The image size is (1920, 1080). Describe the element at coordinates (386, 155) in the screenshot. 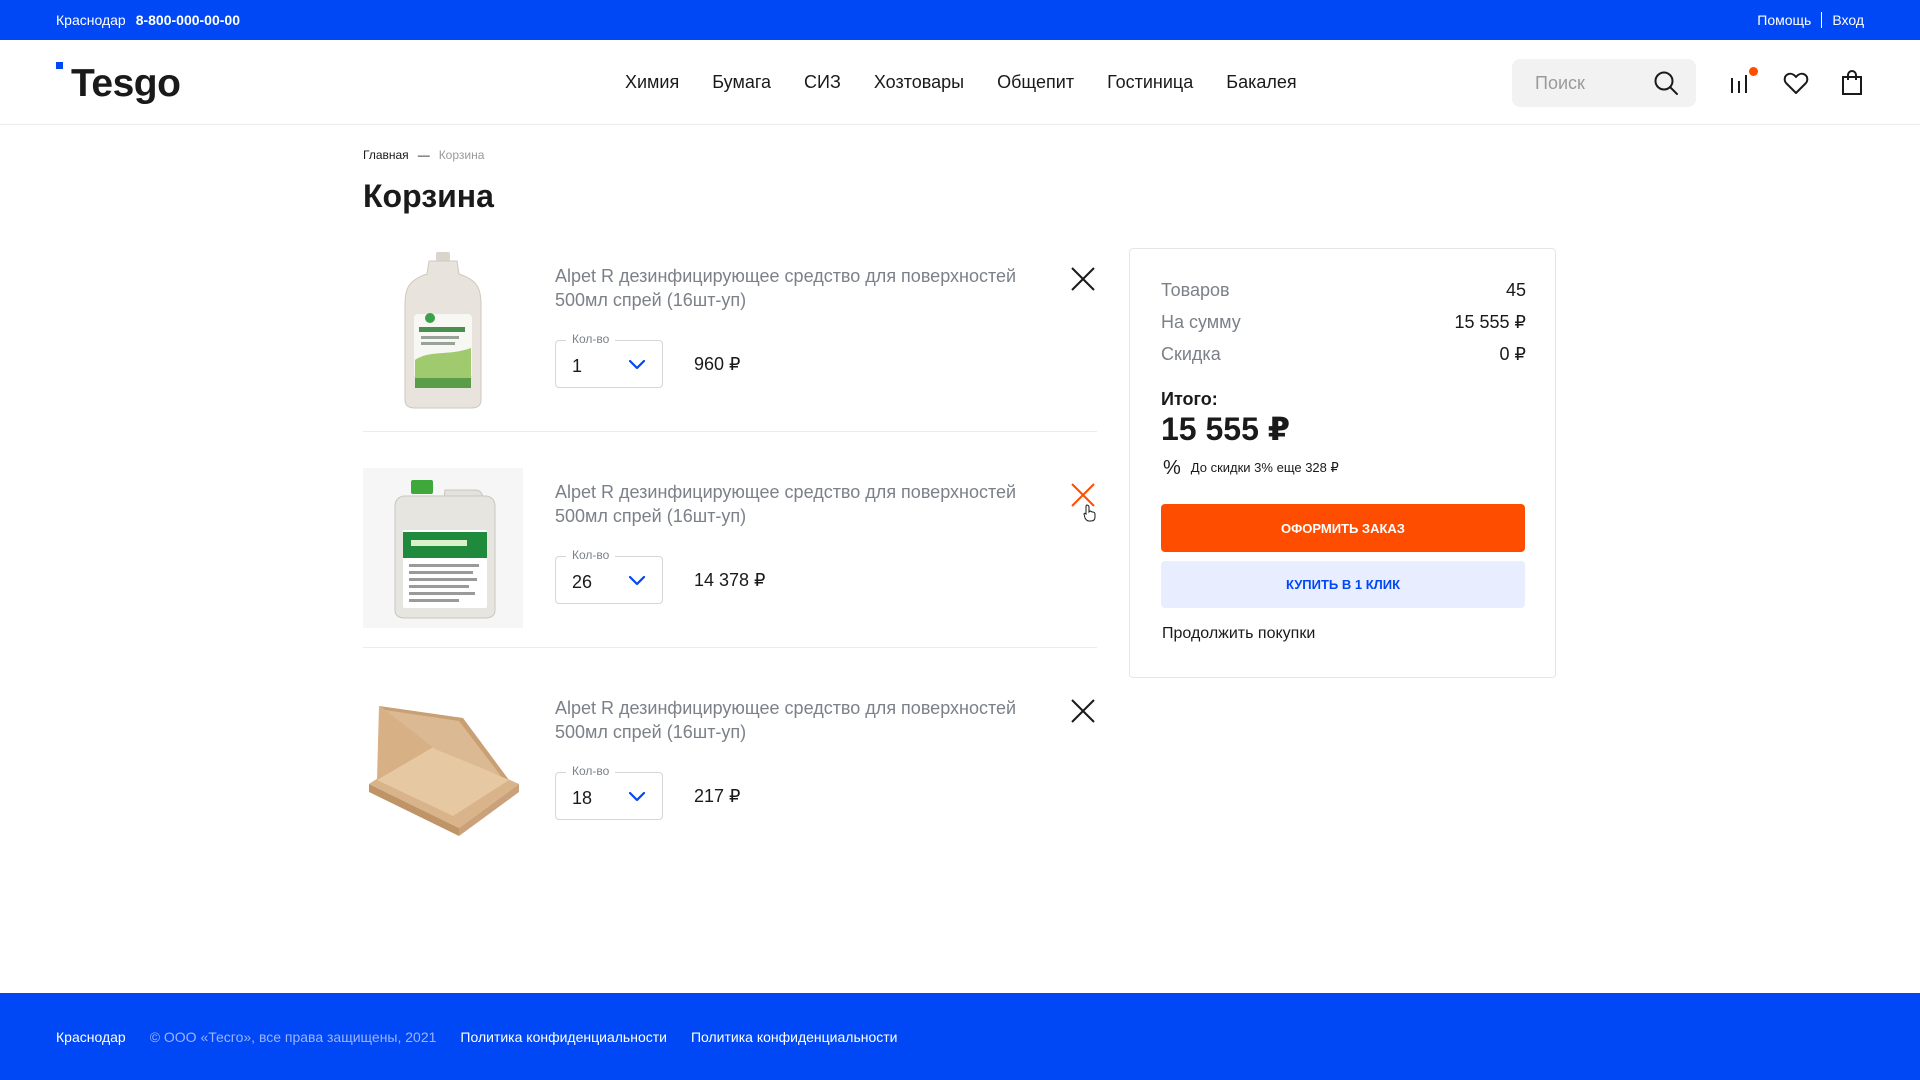

I see `breadcrumb-home: Главная` at that location.